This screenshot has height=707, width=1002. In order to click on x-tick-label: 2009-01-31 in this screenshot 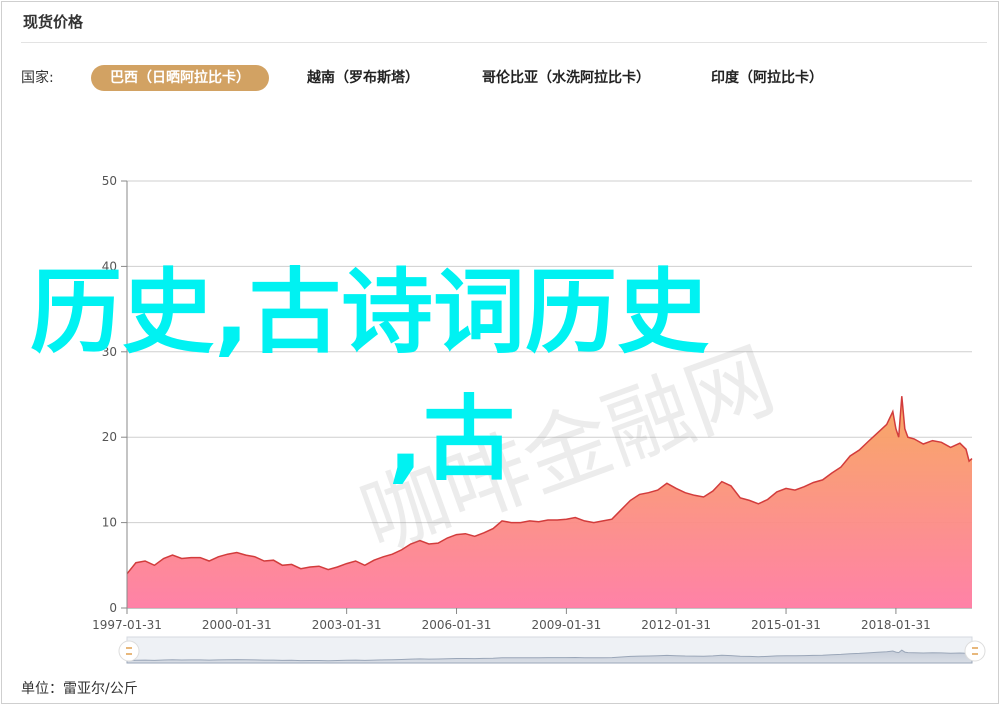, I will do `click(567, 625)`.